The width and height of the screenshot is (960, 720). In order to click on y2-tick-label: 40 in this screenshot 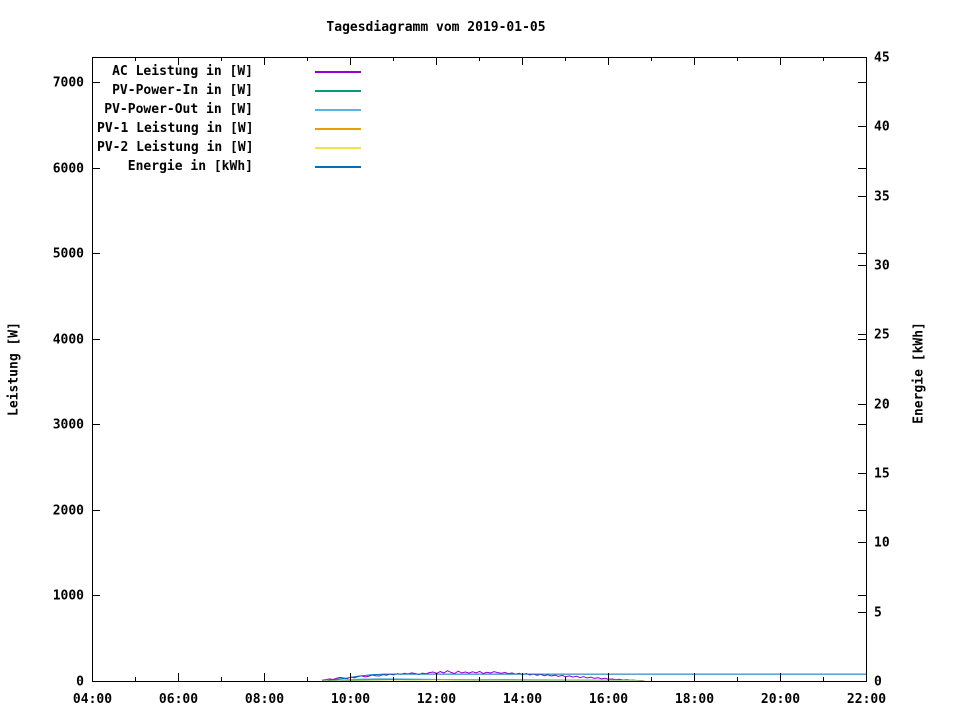, I will do `click(882, 127)`.